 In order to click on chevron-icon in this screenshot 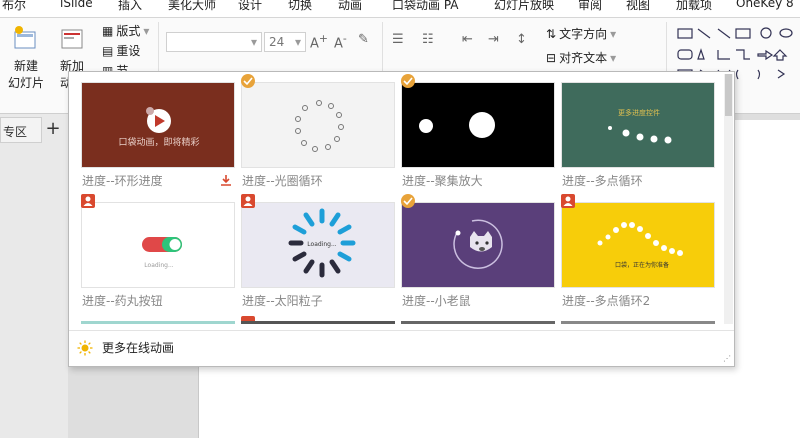, I will do `click(781, 74)`.